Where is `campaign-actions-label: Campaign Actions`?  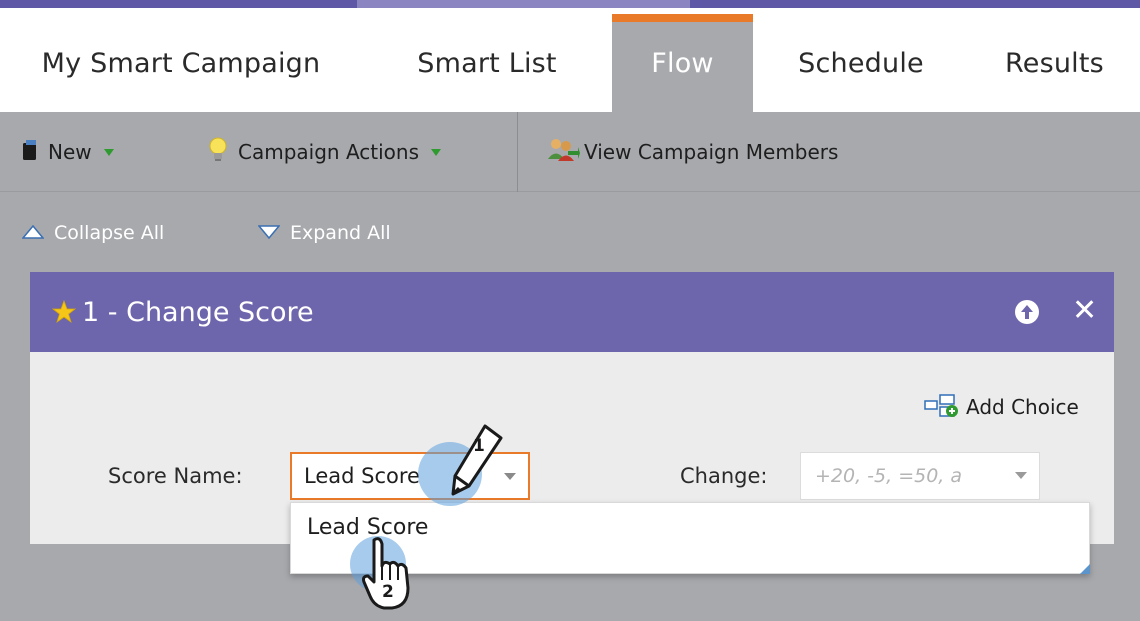
campaign-actions-label: Campaign Actions is located at coordinates (328, 152).